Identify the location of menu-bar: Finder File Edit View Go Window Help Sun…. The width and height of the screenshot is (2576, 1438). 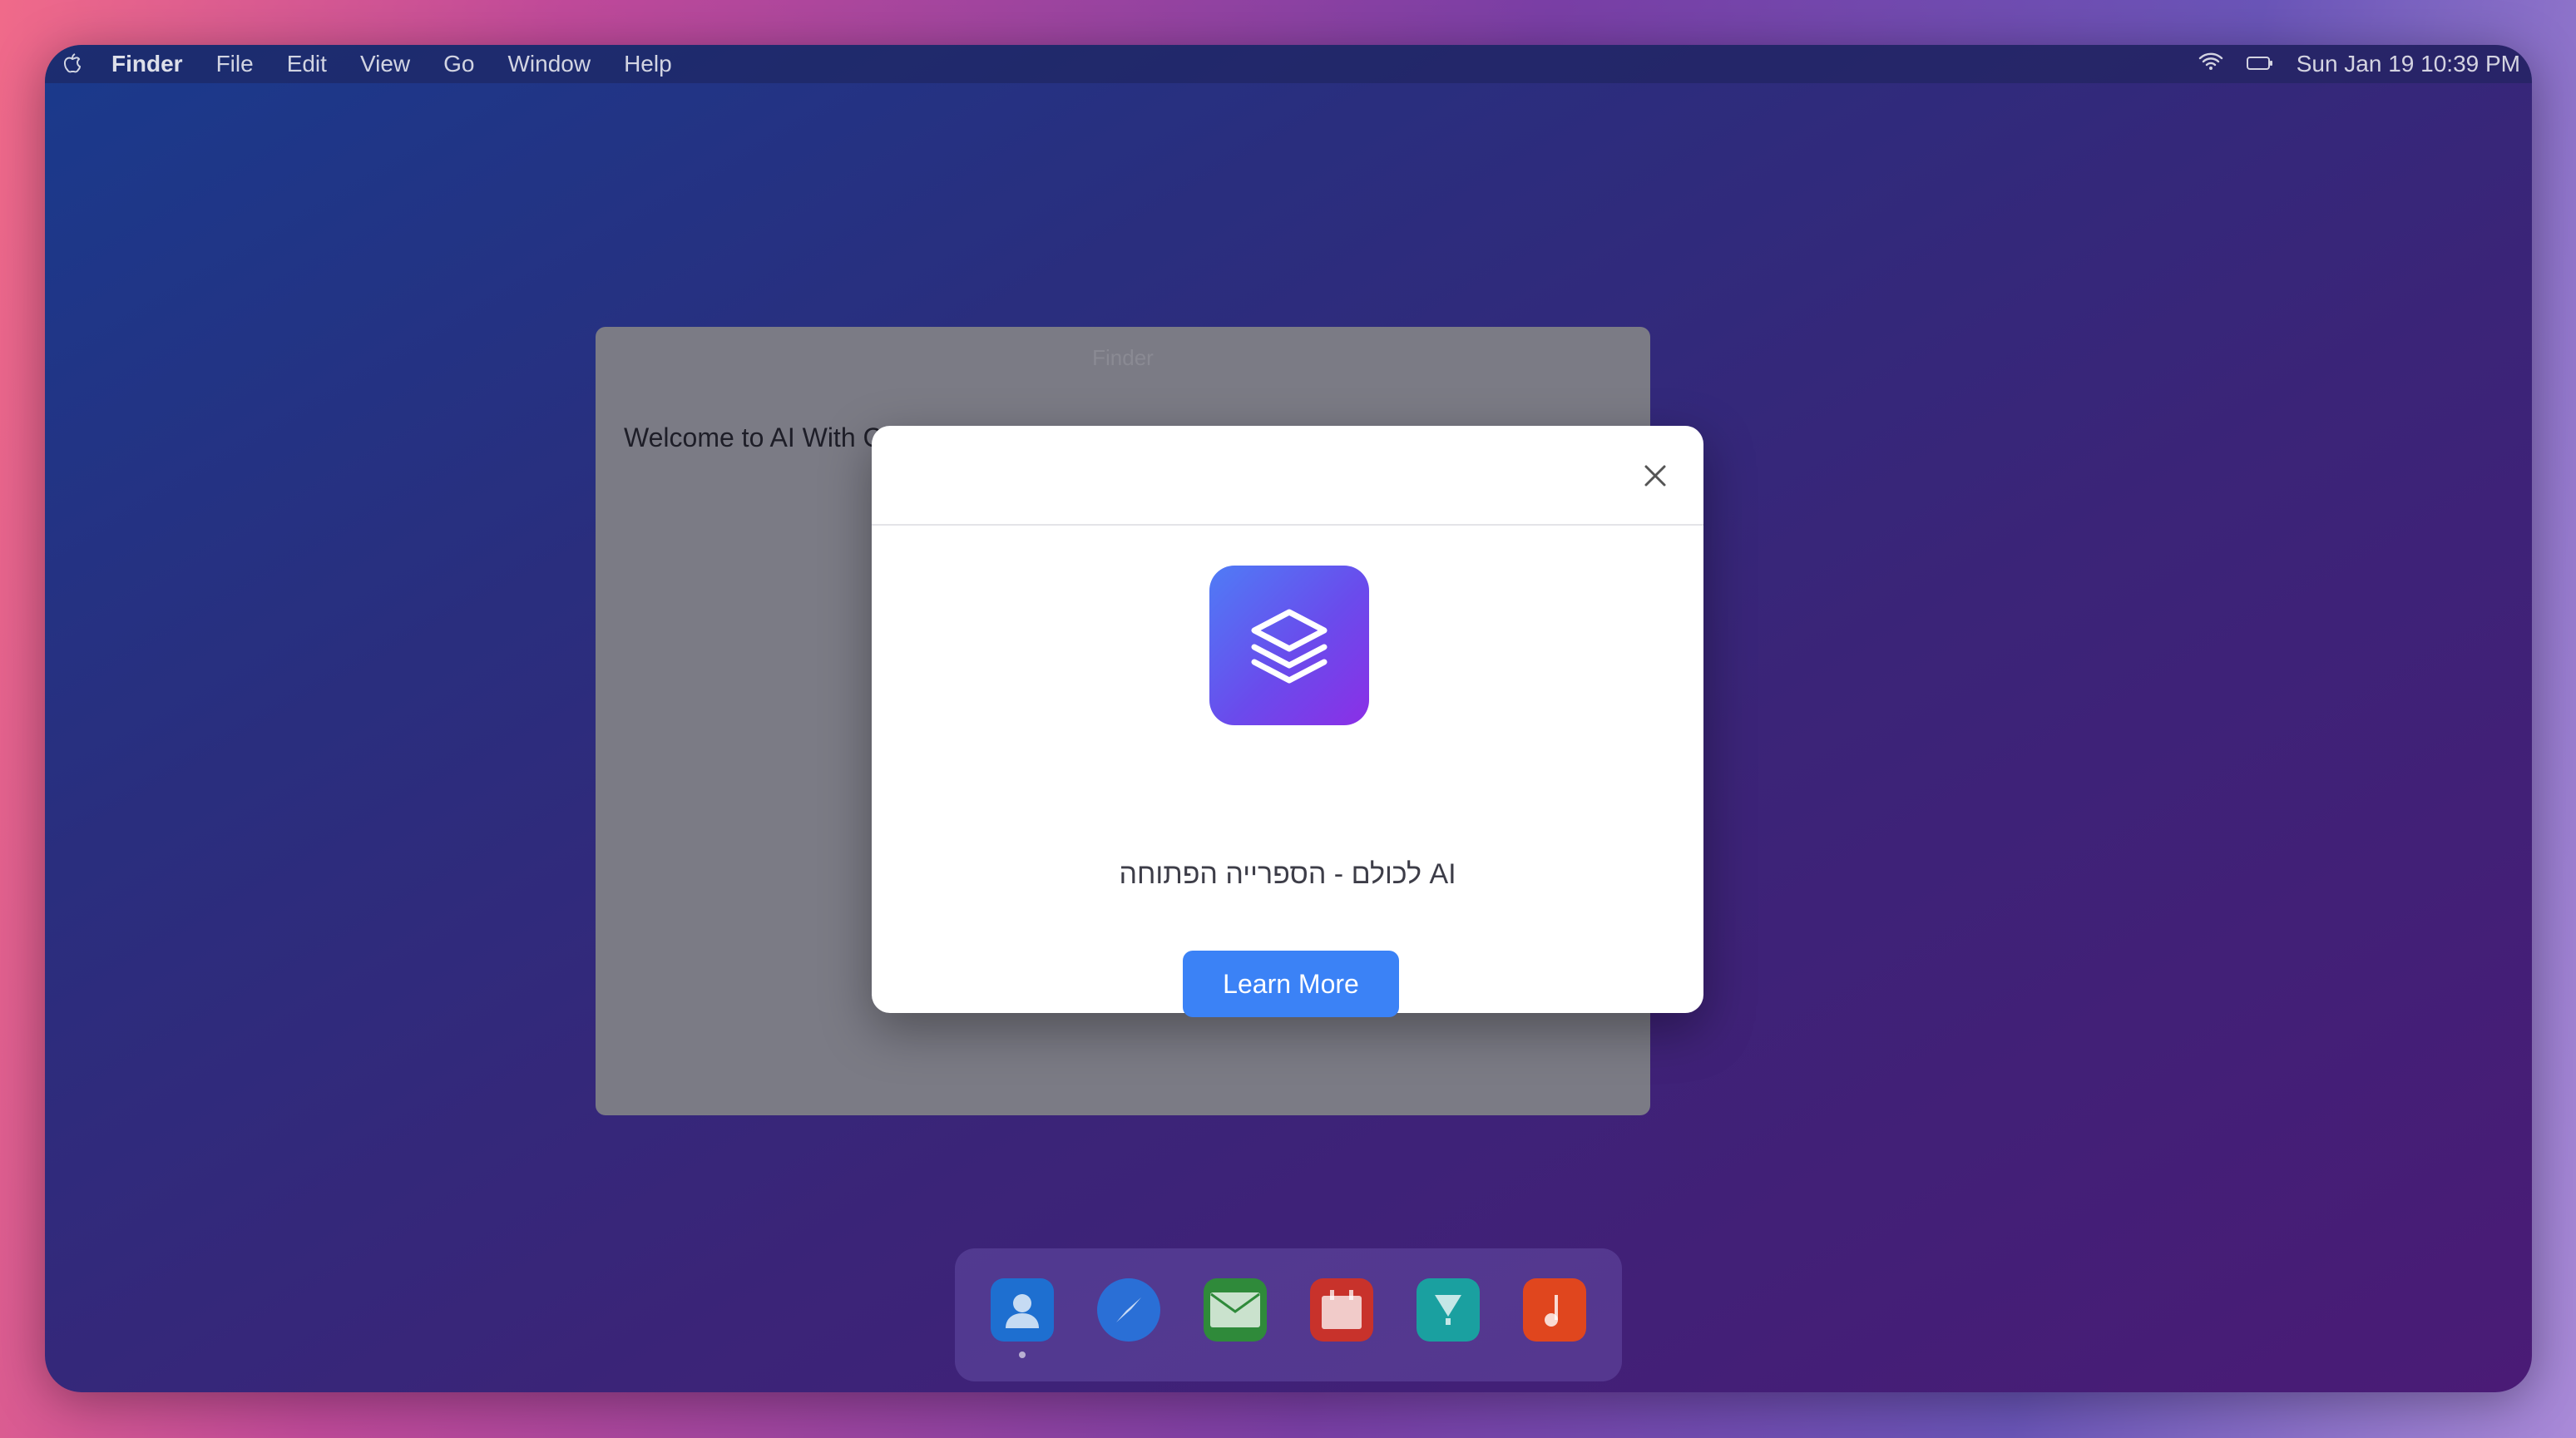
(1288, 64).